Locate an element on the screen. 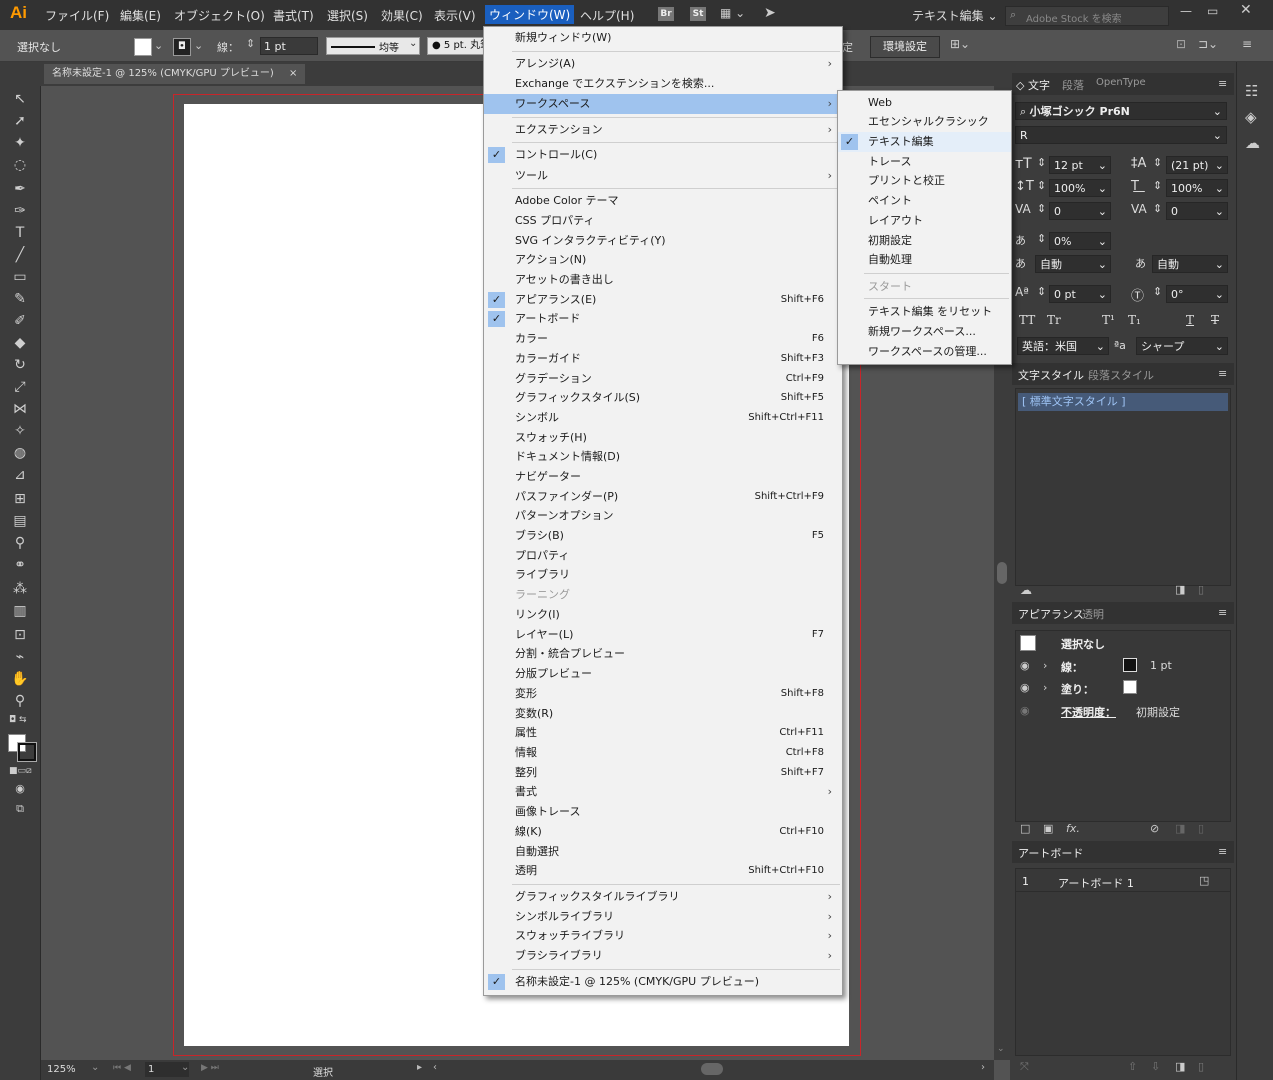  window-menu-item: シンボル Shift+Ctrl+F11 is located at coordinates (663, 418).